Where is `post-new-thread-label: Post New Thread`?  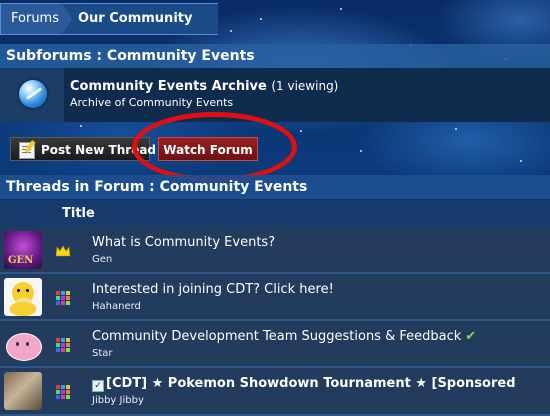
post-new-thread-label: Post New Thread is located at coordinates (99, 150).